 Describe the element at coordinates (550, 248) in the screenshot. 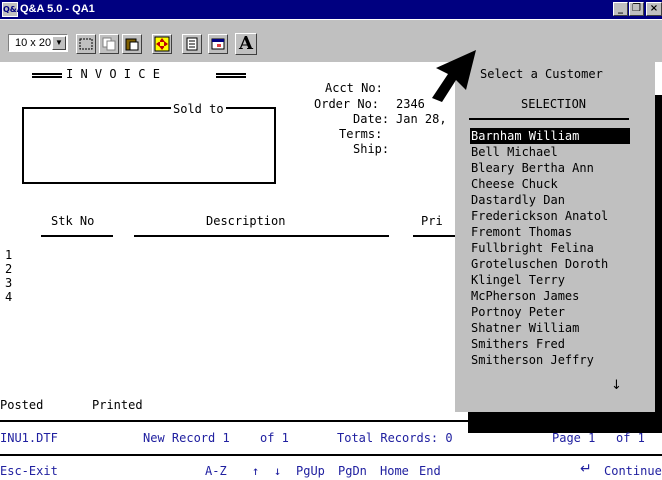

I see `customer-list-item: Fullbright Felina` at that location.